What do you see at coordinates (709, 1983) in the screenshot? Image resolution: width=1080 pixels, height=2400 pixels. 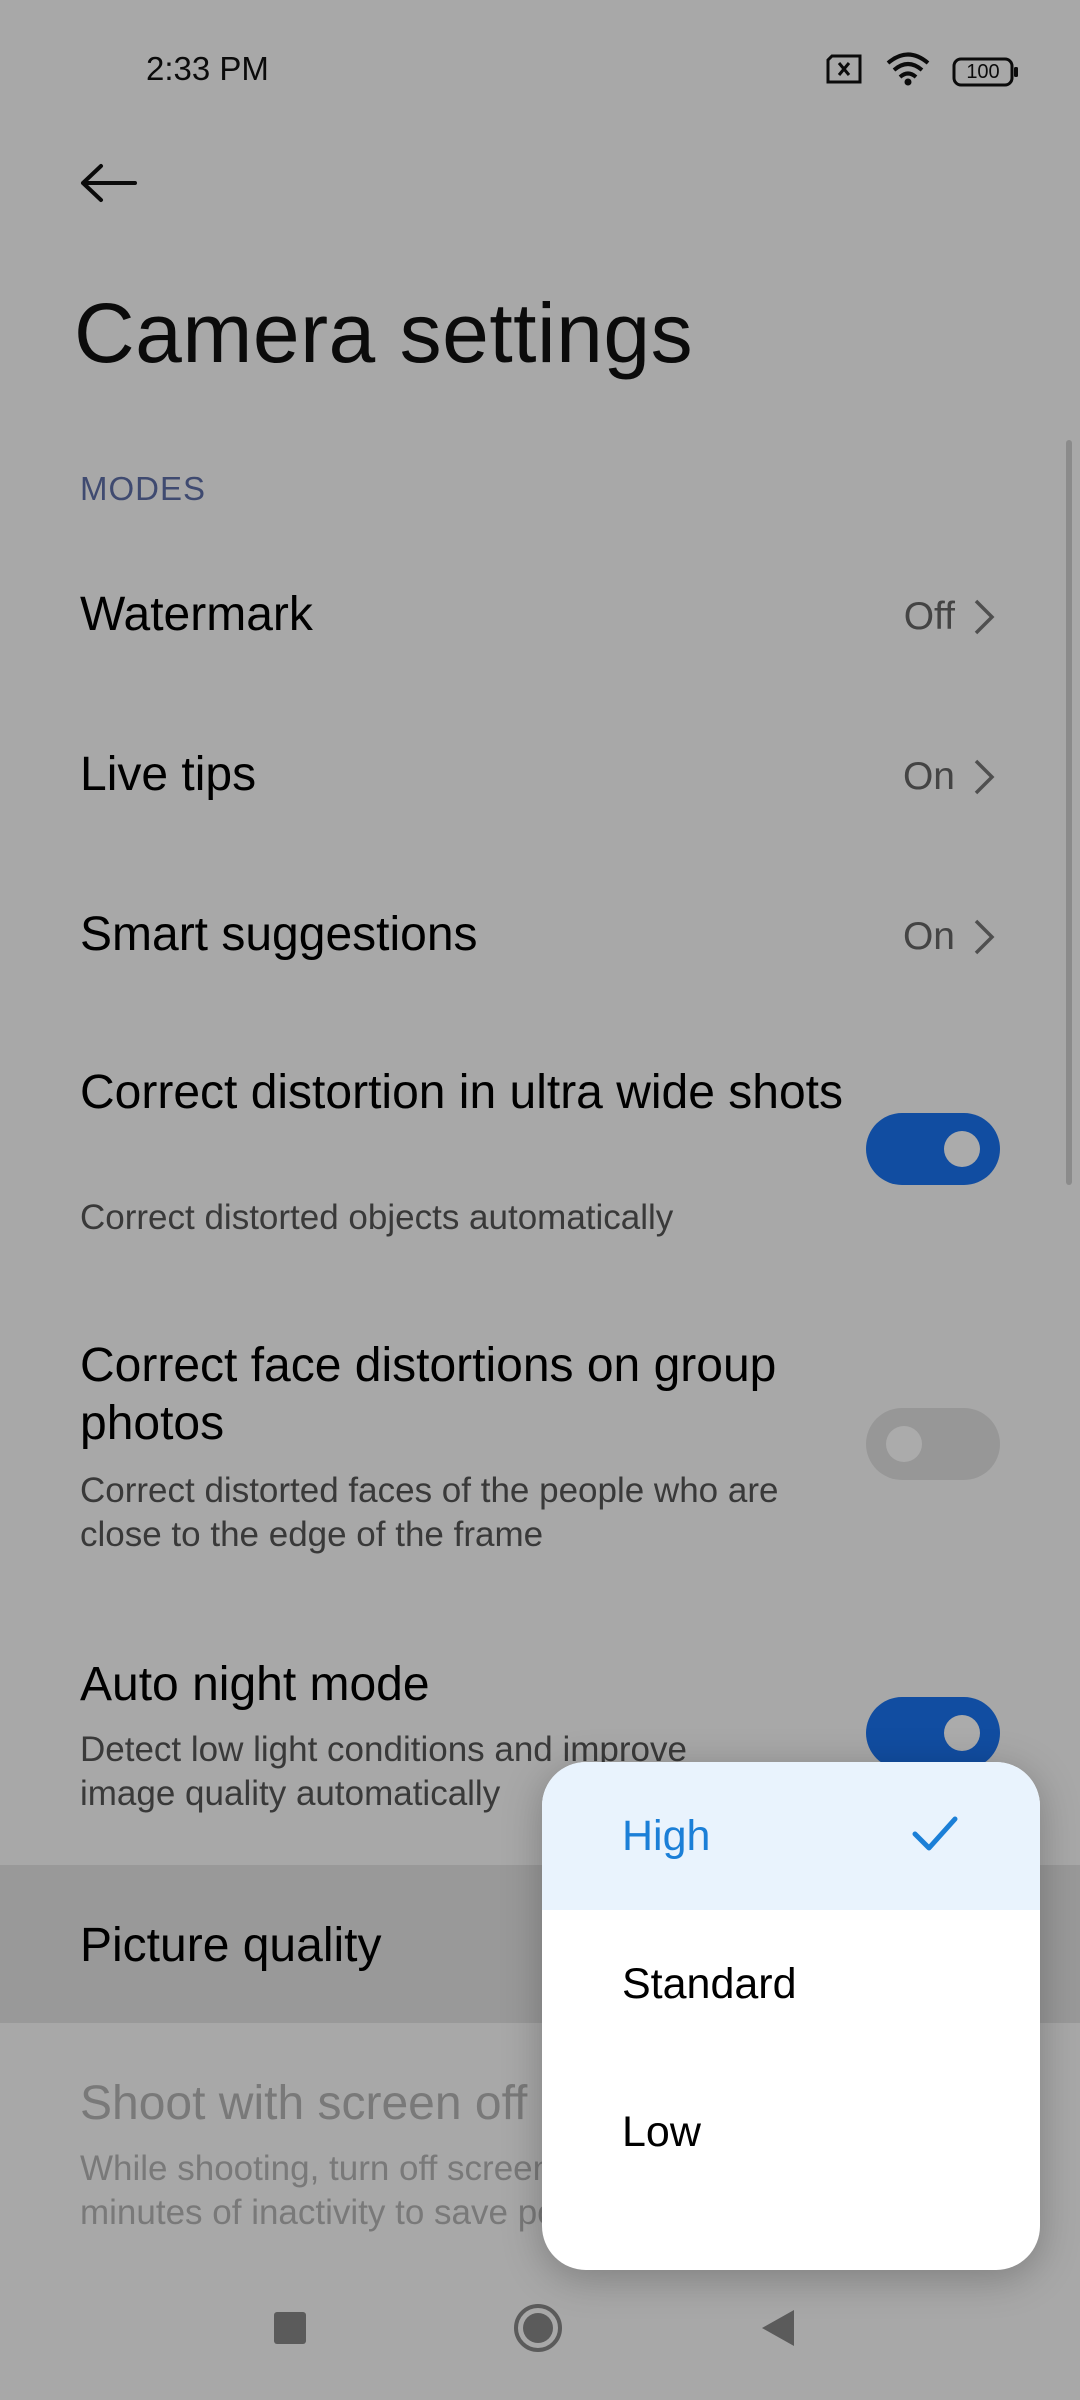 I see `option-label: Standard` at bounding box center [709, 1983].